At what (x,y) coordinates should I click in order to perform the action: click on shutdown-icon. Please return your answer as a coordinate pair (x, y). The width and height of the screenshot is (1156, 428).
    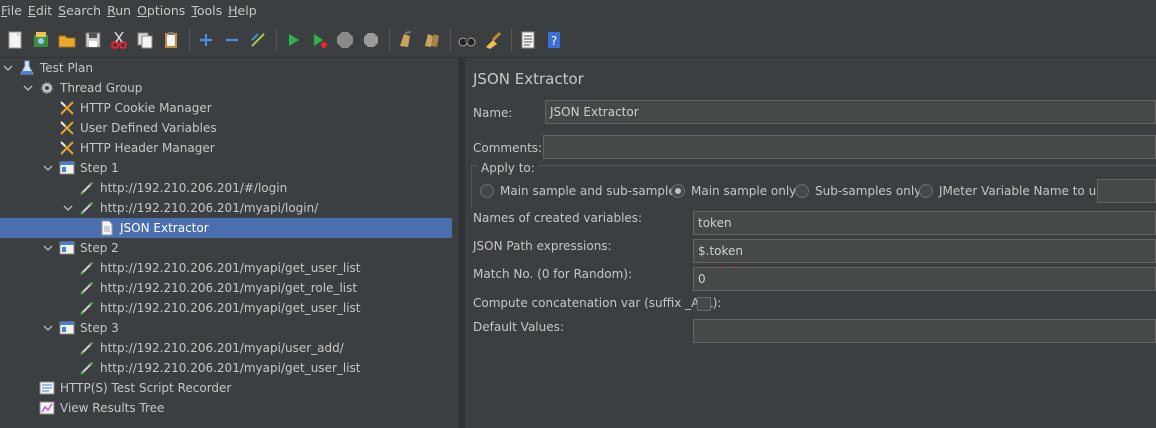
    Looking at the image, I should click on (371, 40).